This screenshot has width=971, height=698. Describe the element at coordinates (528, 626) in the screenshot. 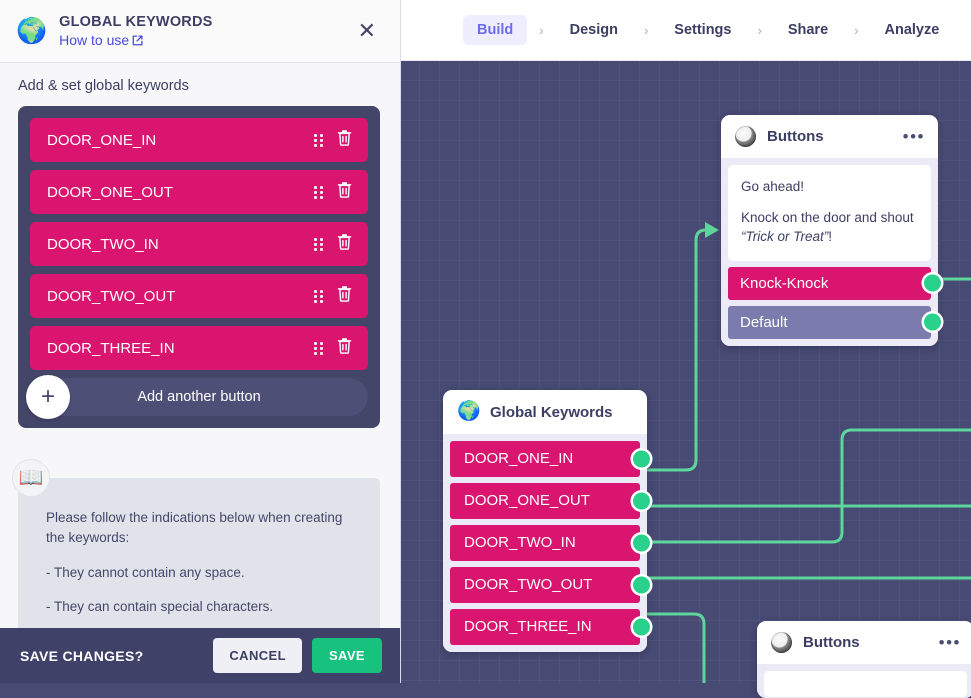

I see `node-keyword-label: DOOR_THREE_IN` at that location.